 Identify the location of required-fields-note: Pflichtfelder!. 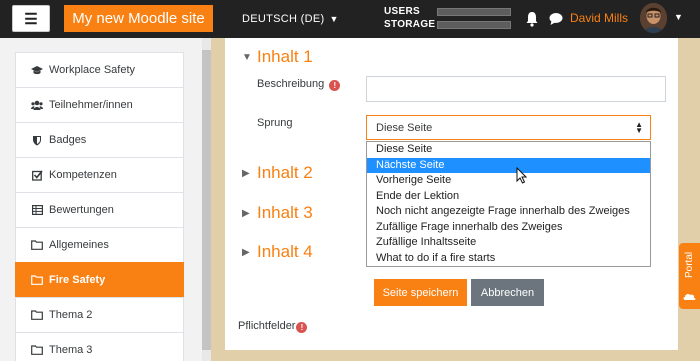
(273, 326).